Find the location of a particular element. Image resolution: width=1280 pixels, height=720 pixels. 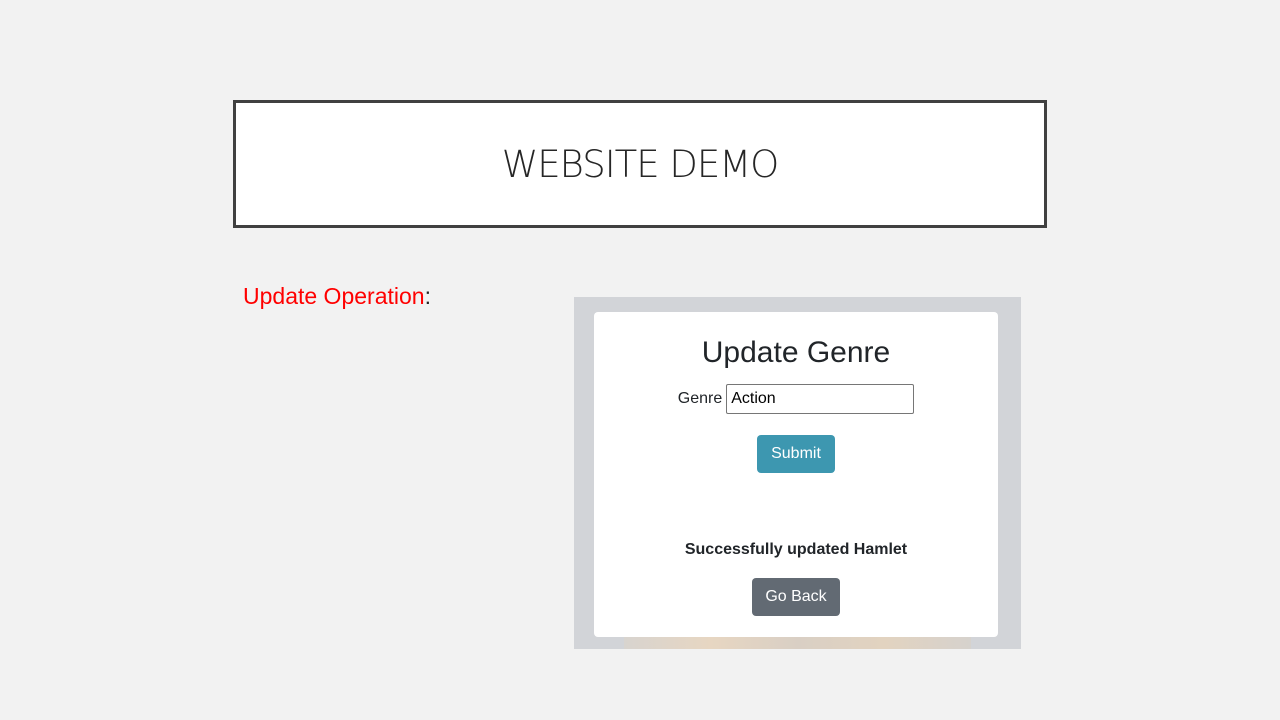

genre-row: Genre is located at coordinates (796, 399).